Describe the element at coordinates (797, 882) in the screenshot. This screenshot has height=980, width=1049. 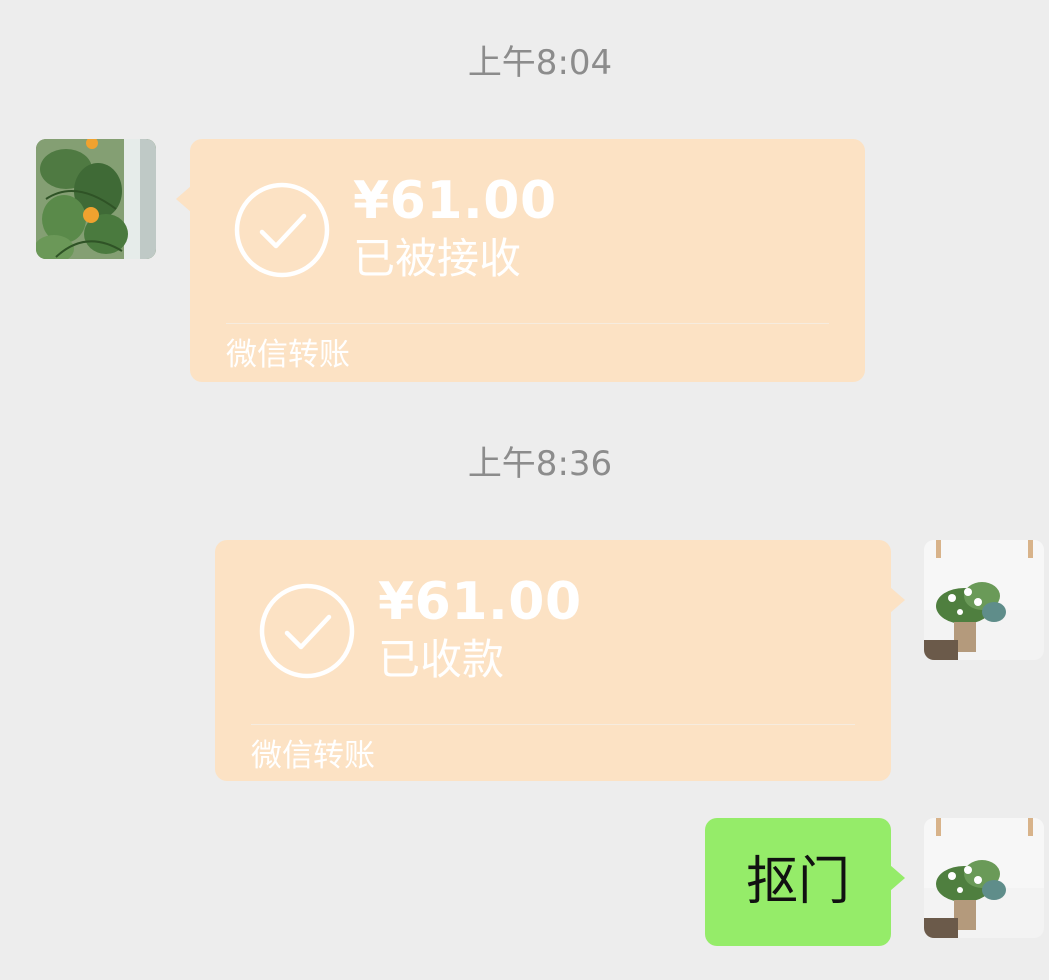
I see `message-text: 抠门` at that location.